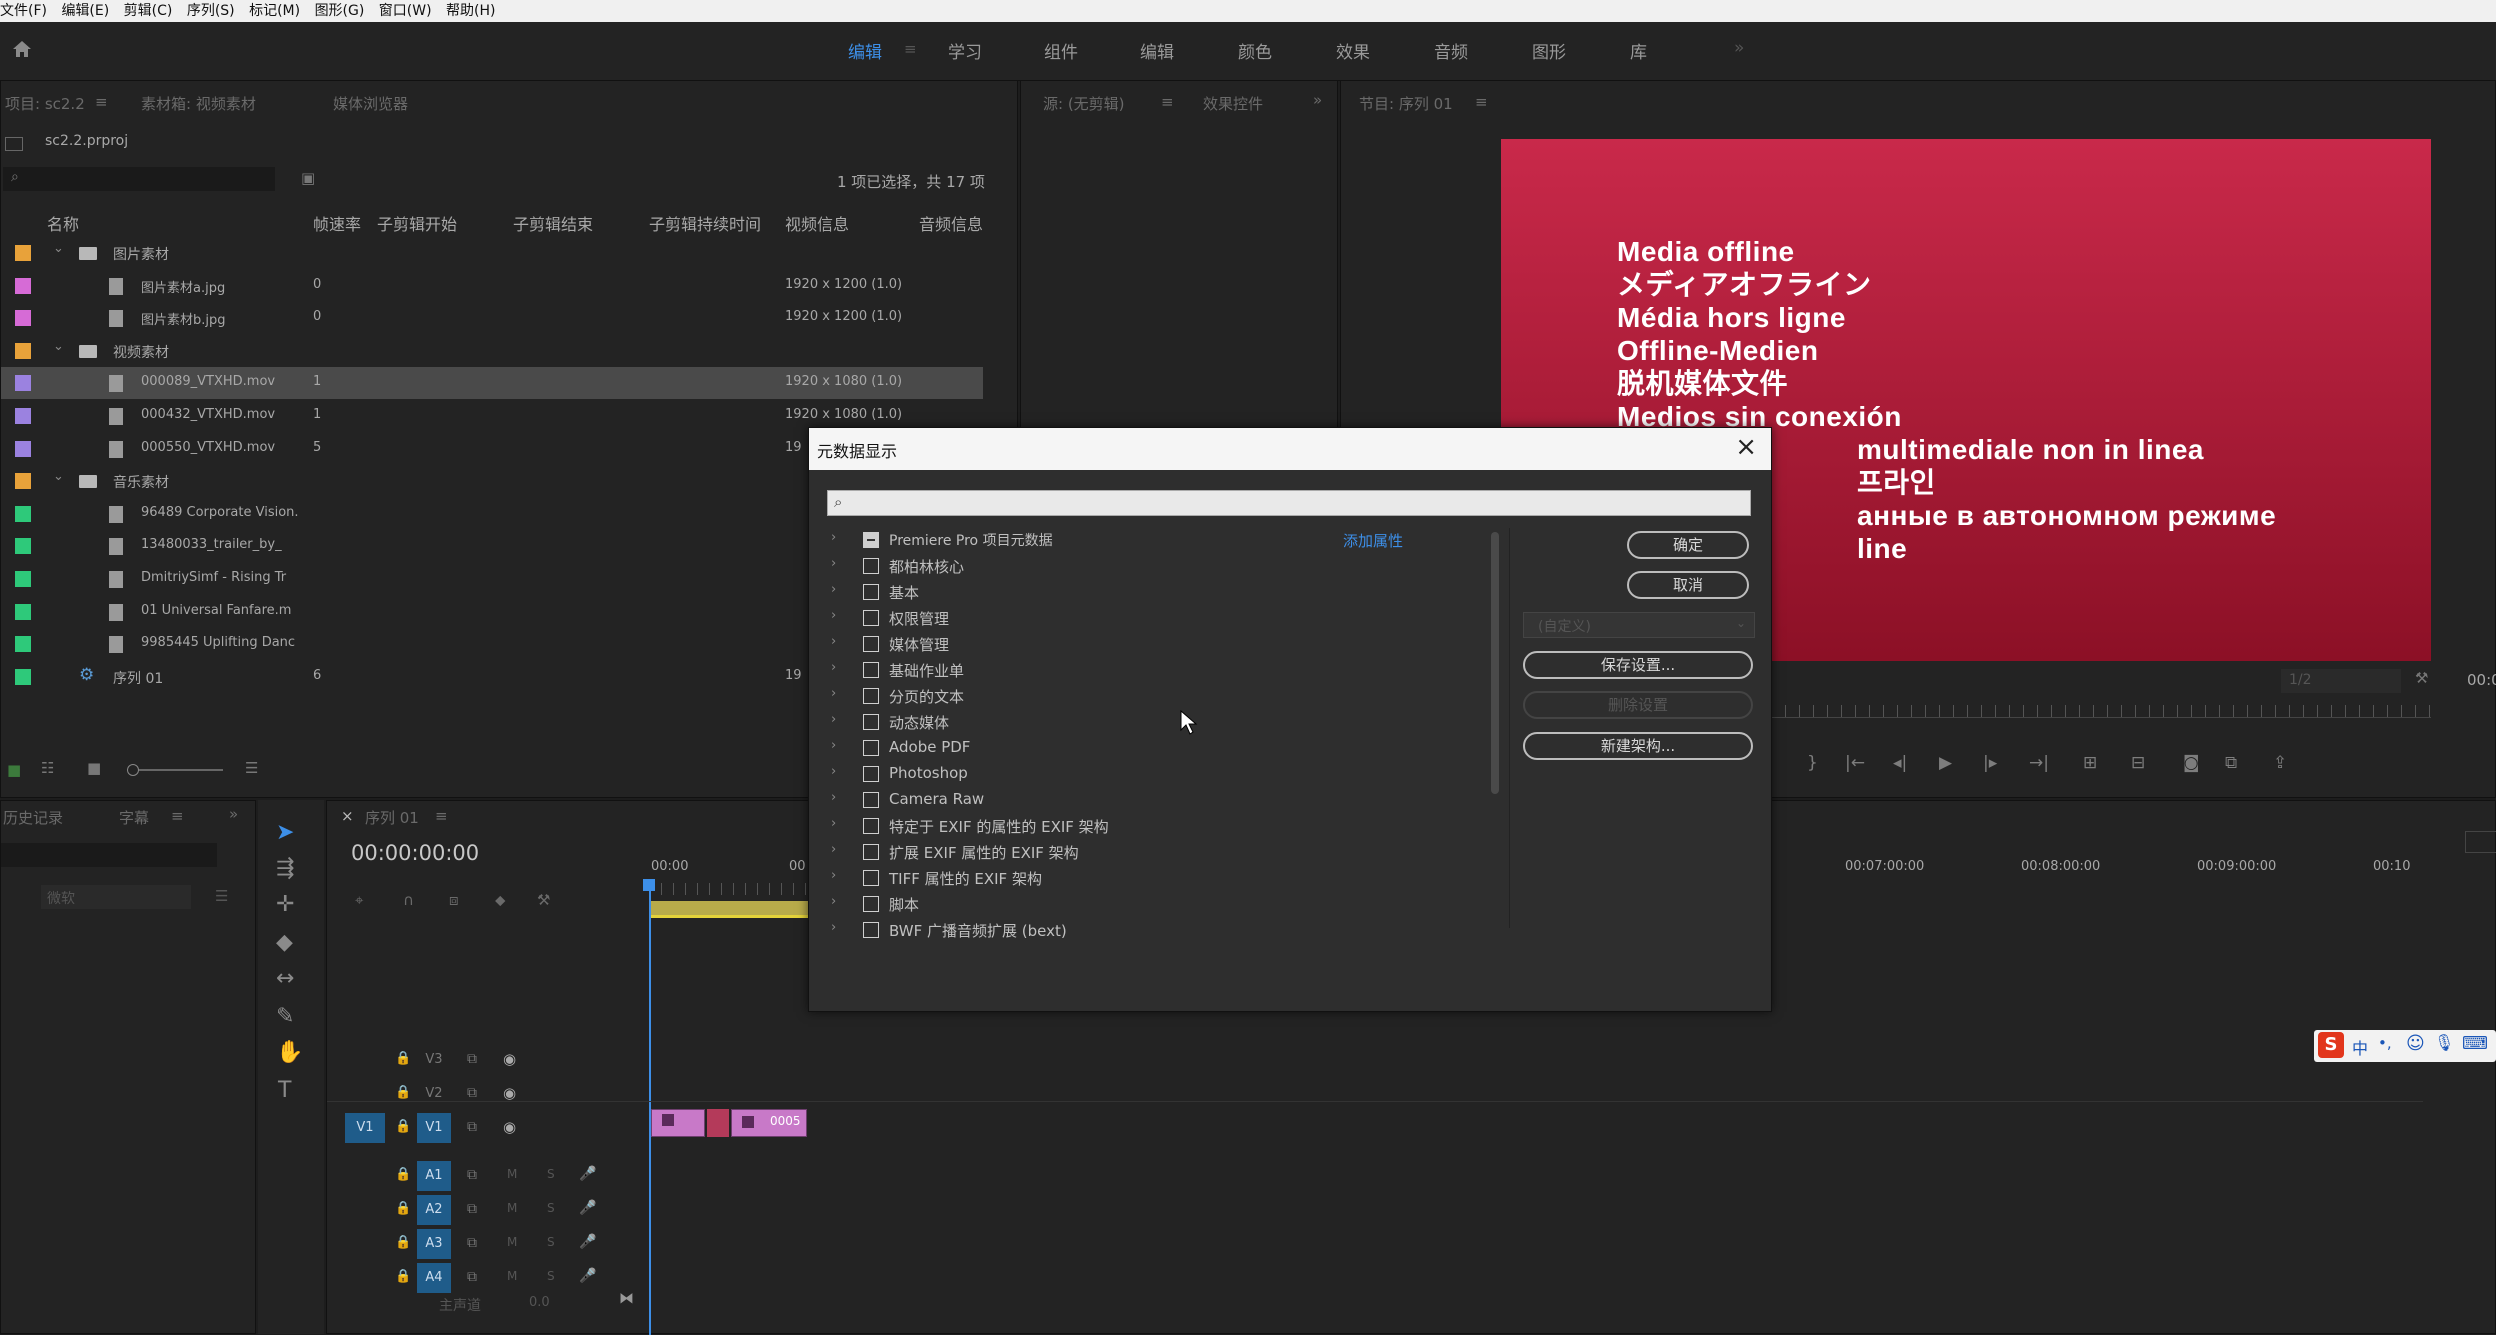 This screenshot has width=2496, height=1335. What do you see at coordinates (2415, 1043) in the screenshot?
I see `emoji-icon: ☺` at bounding box center [2415, 1043].